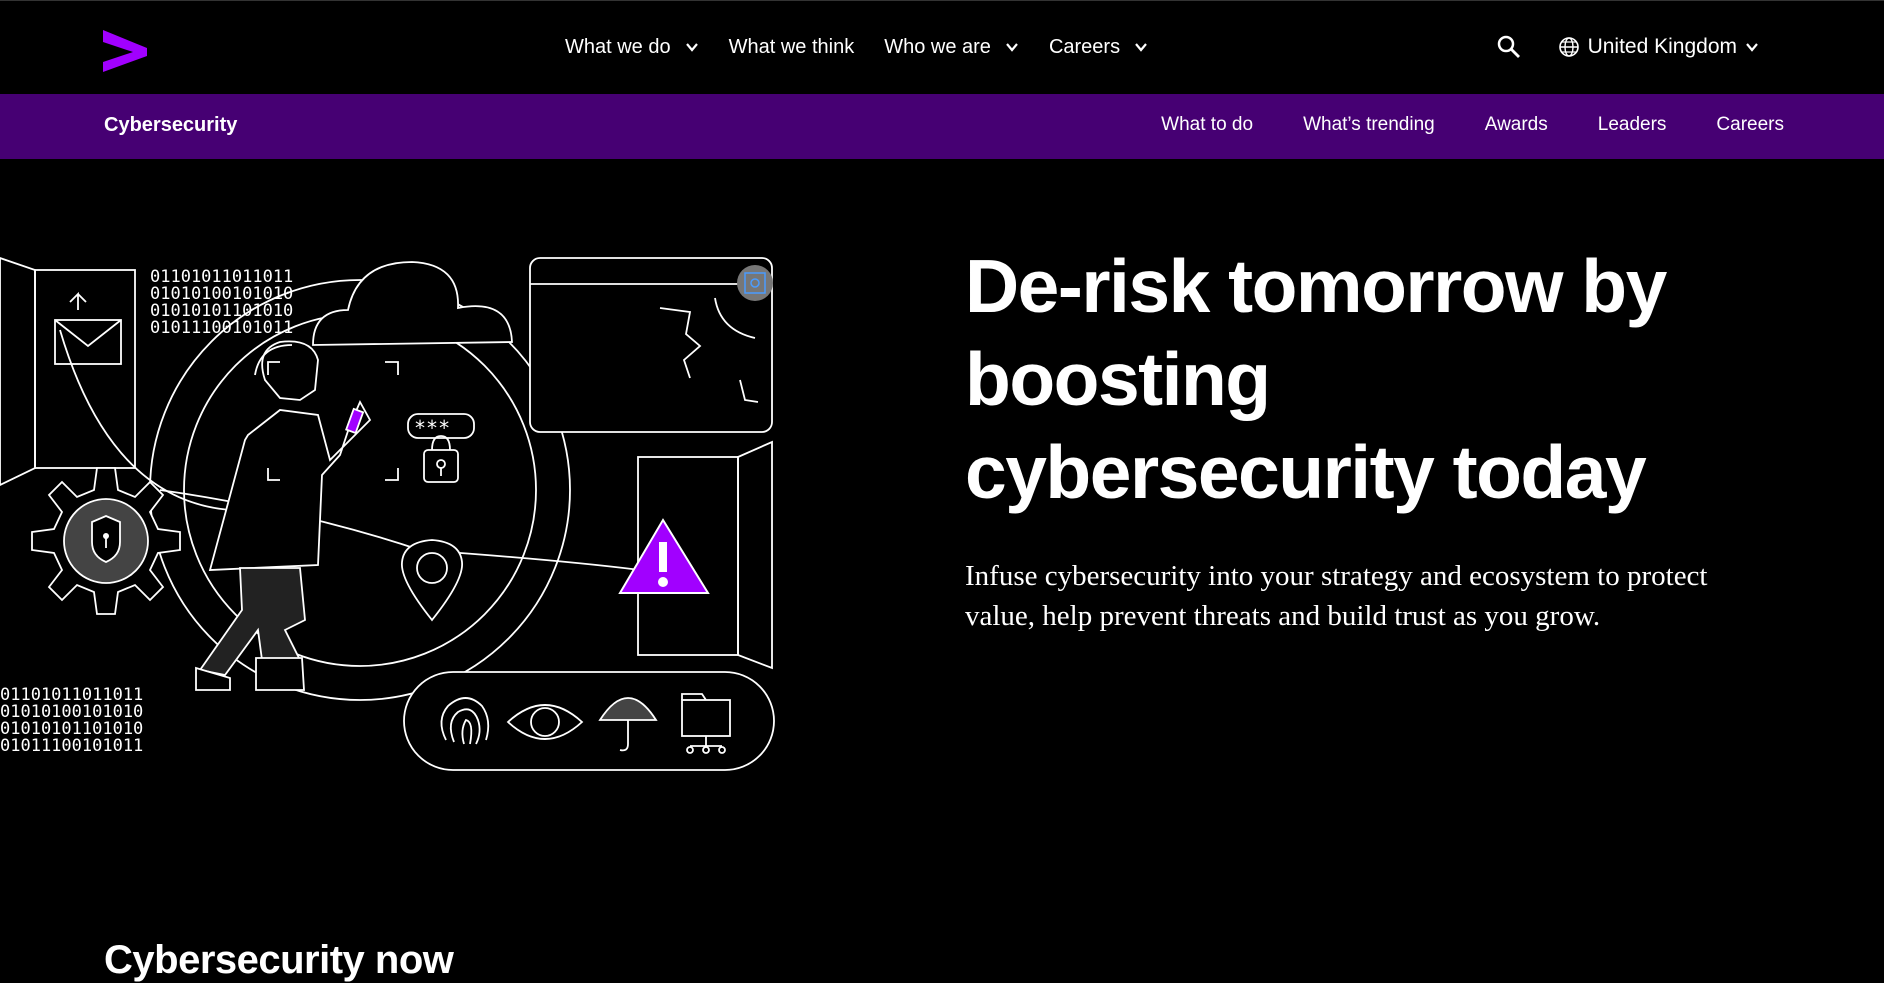  I want to click on subnav-careers: Careers, so click(1750, 125).